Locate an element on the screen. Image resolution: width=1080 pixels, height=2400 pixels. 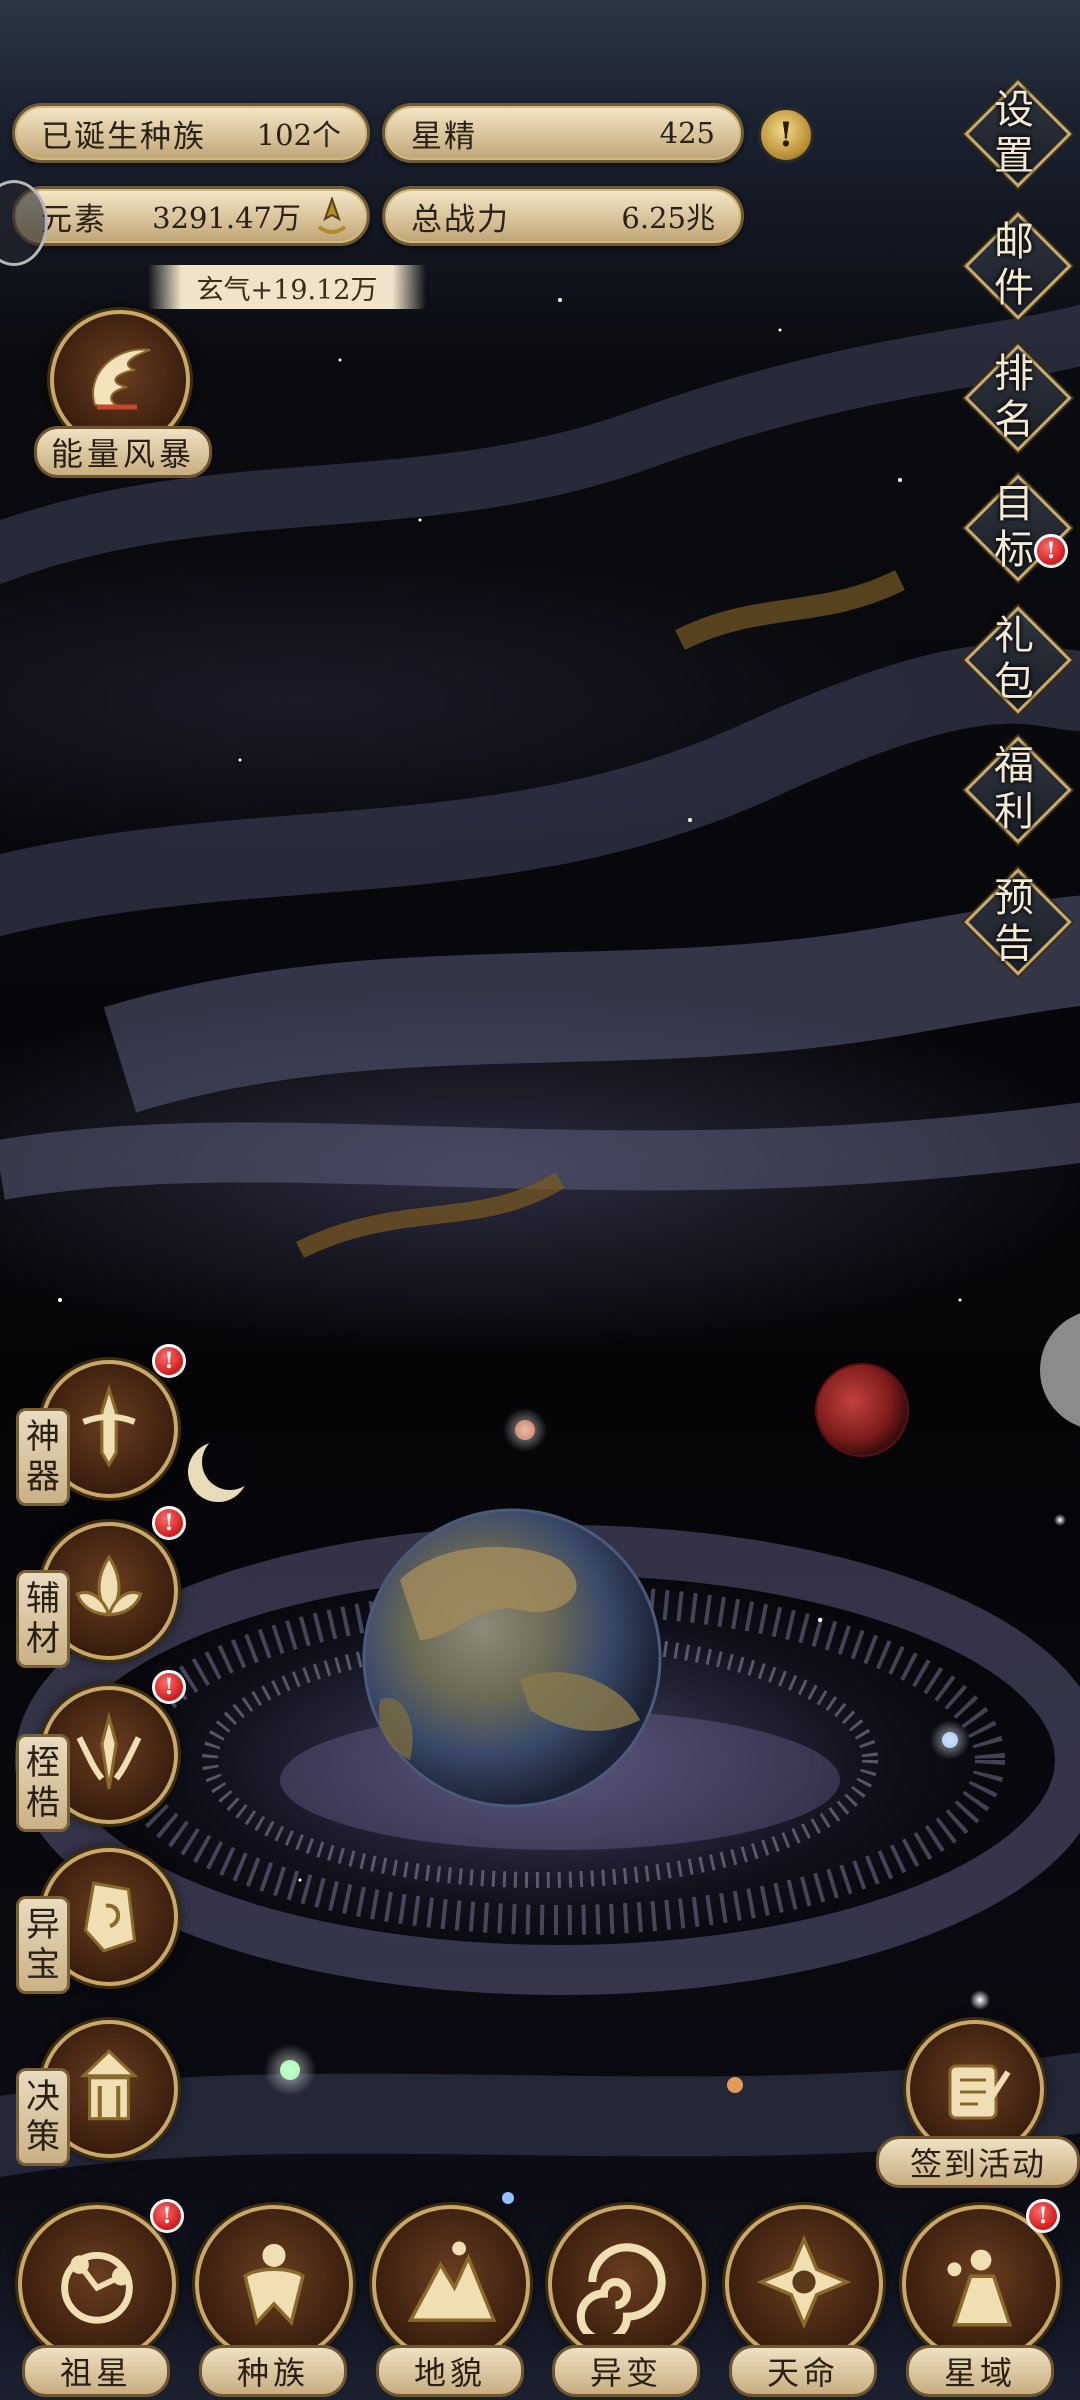
left-menu-char-2: 策 is located at coordinates (43, 2137).